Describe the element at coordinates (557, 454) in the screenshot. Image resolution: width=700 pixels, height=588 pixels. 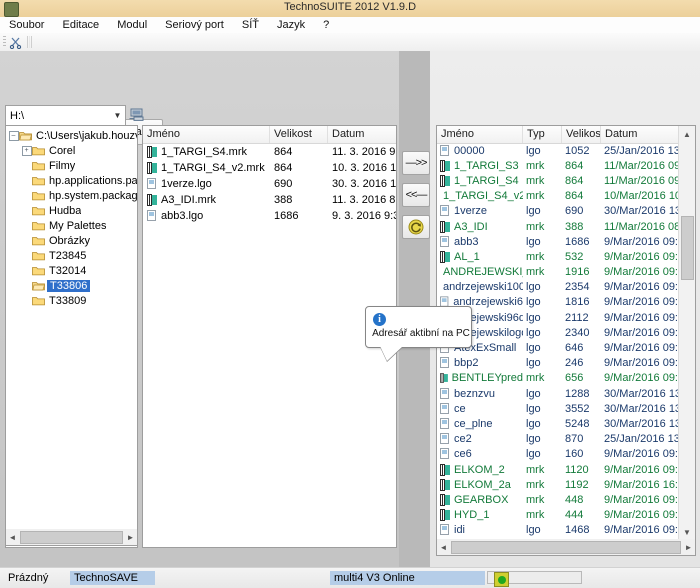
I see `table-row: ce6 lgo 160 9/Mar/2016 09:37:11` at that location.